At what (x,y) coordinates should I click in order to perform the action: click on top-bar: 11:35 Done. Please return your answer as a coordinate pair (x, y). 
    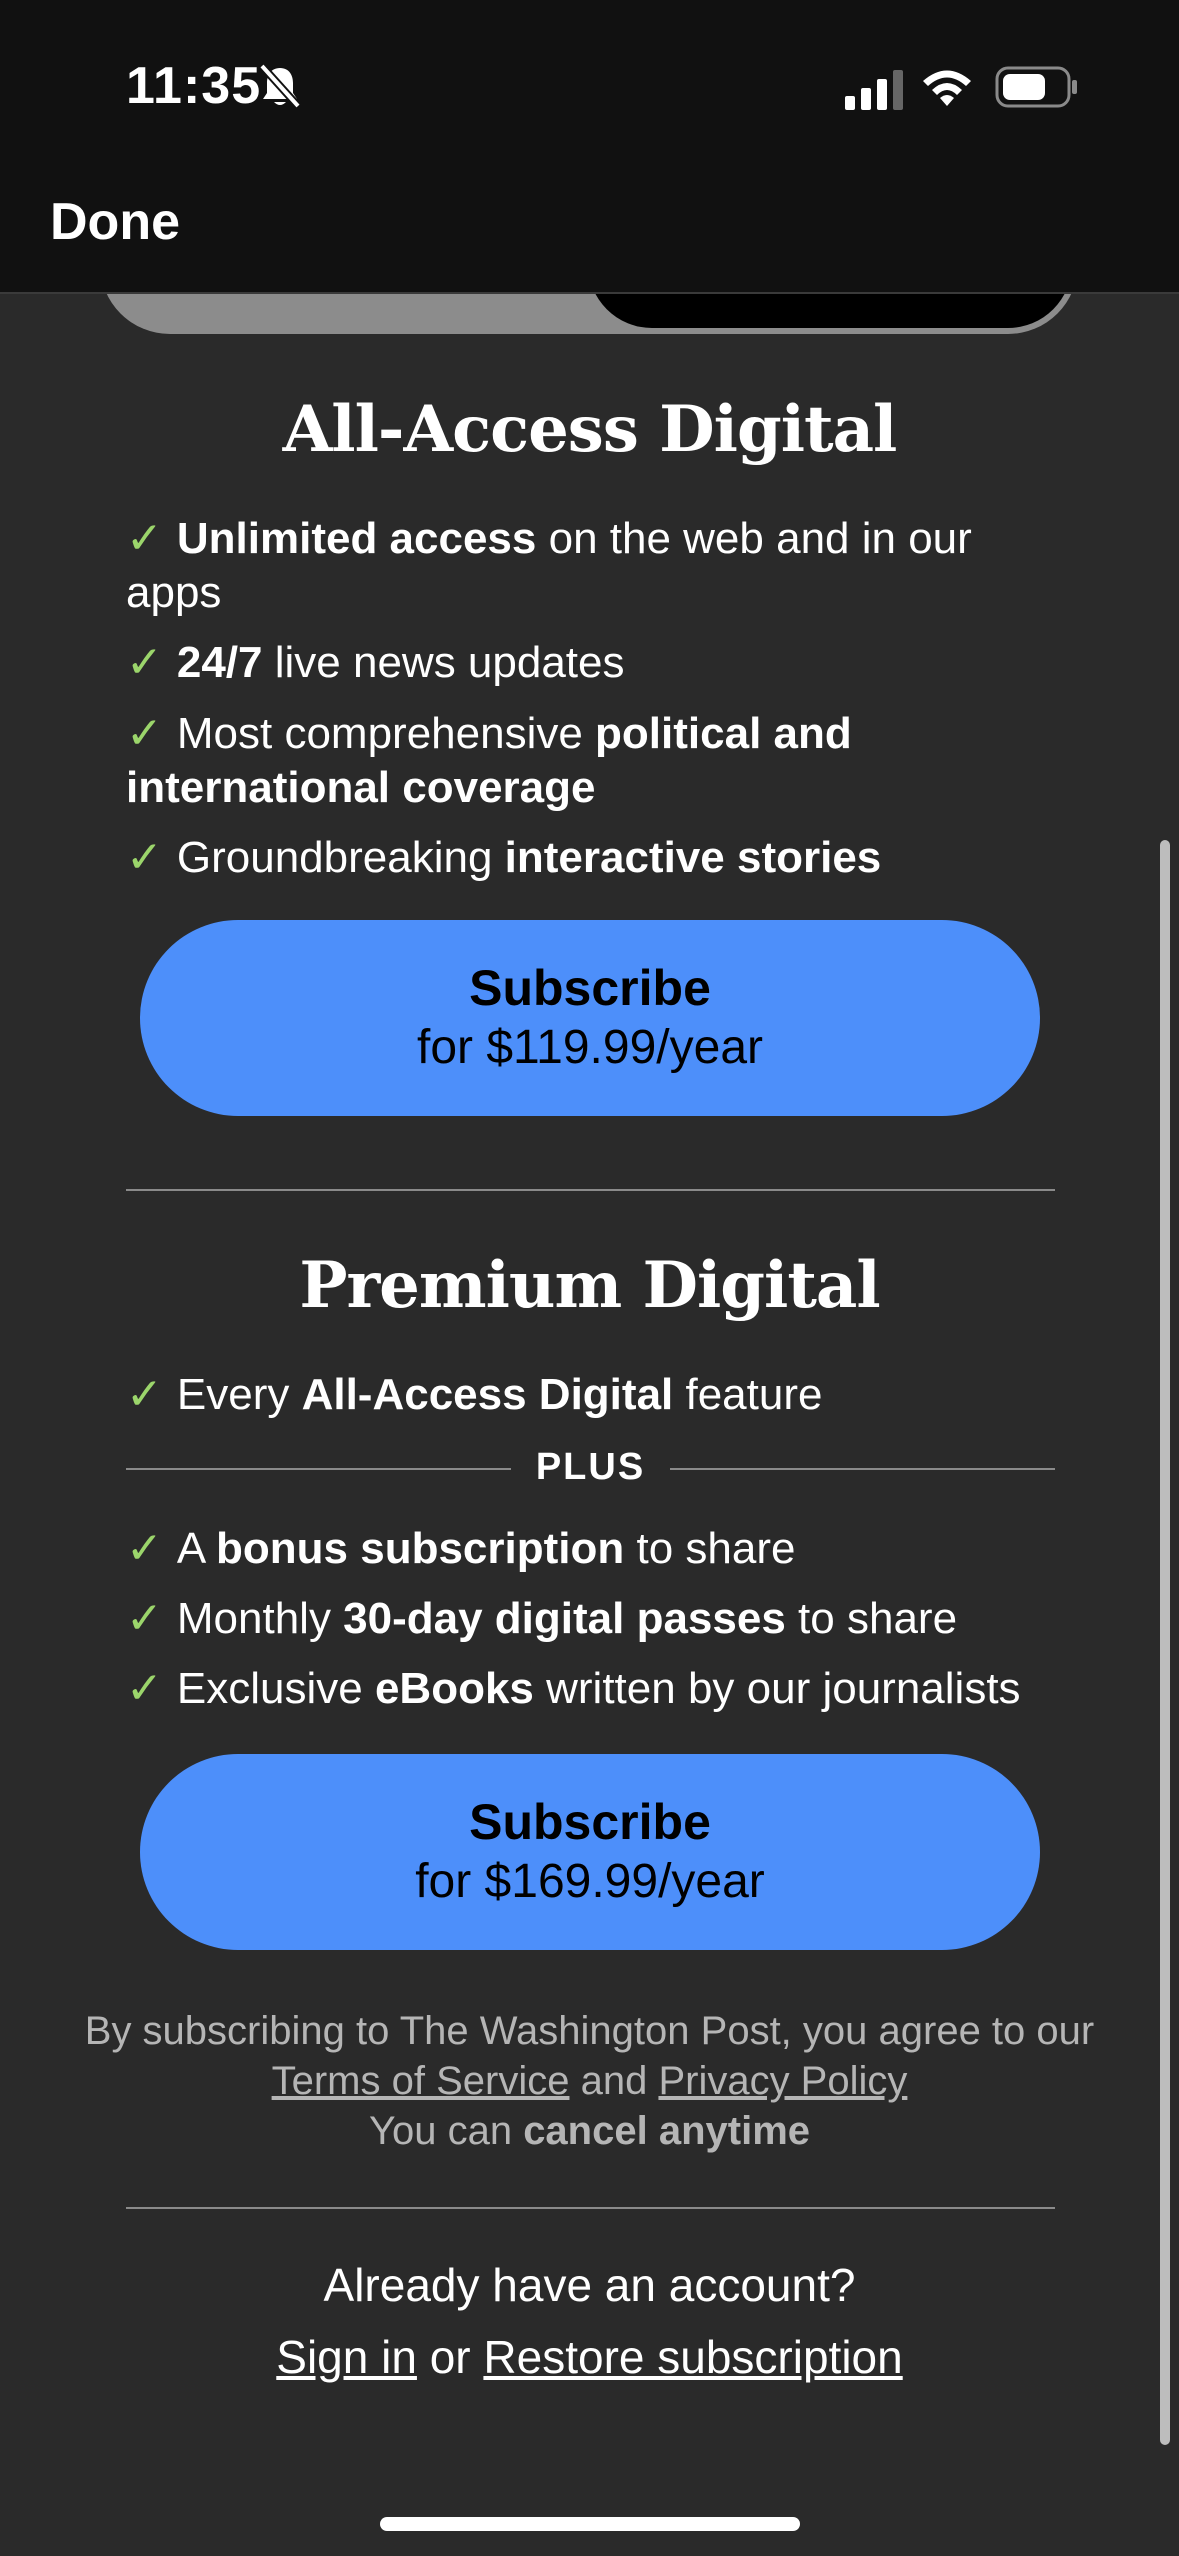
    Looking at the image, I should click on (589, 147).